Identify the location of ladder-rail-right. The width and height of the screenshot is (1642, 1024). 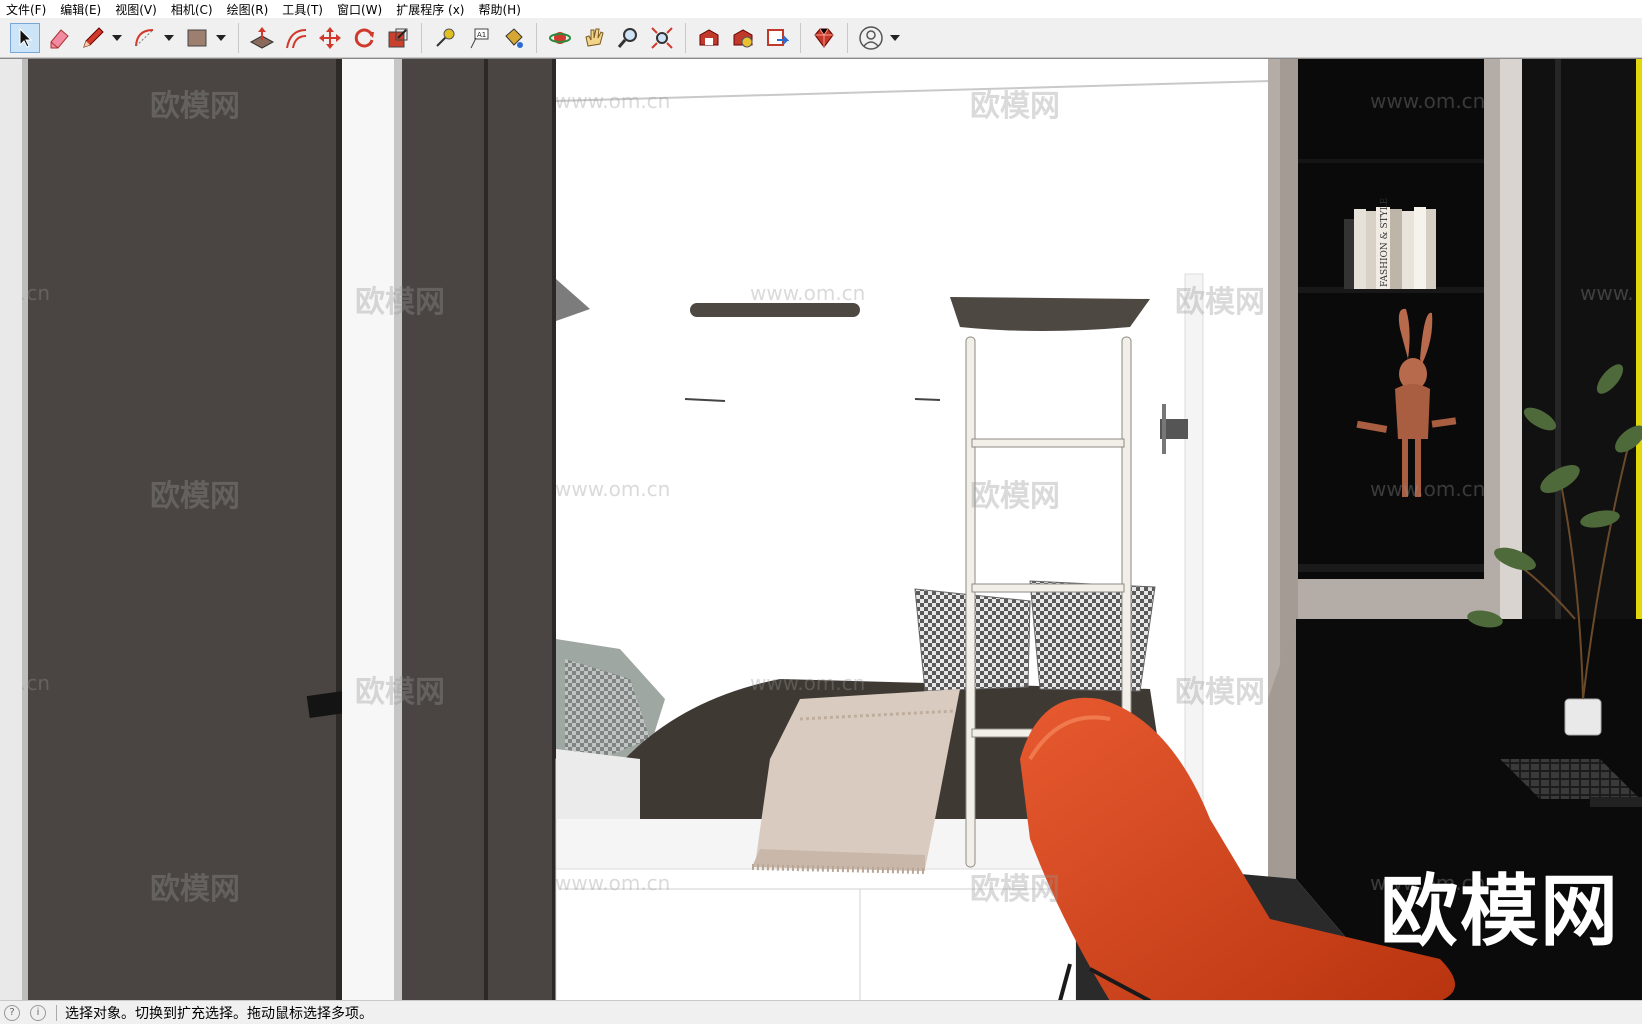
(1126, 552).